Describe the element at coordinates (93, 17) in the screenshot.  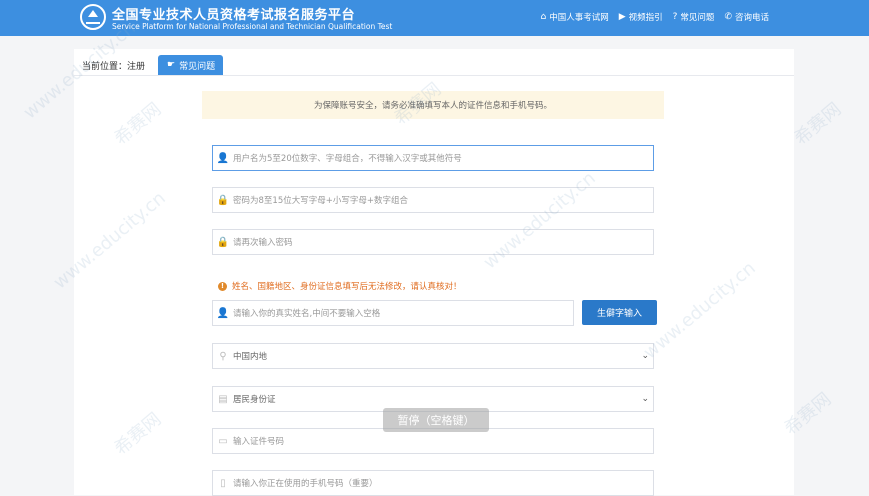
I see `logo-icon` at that location.